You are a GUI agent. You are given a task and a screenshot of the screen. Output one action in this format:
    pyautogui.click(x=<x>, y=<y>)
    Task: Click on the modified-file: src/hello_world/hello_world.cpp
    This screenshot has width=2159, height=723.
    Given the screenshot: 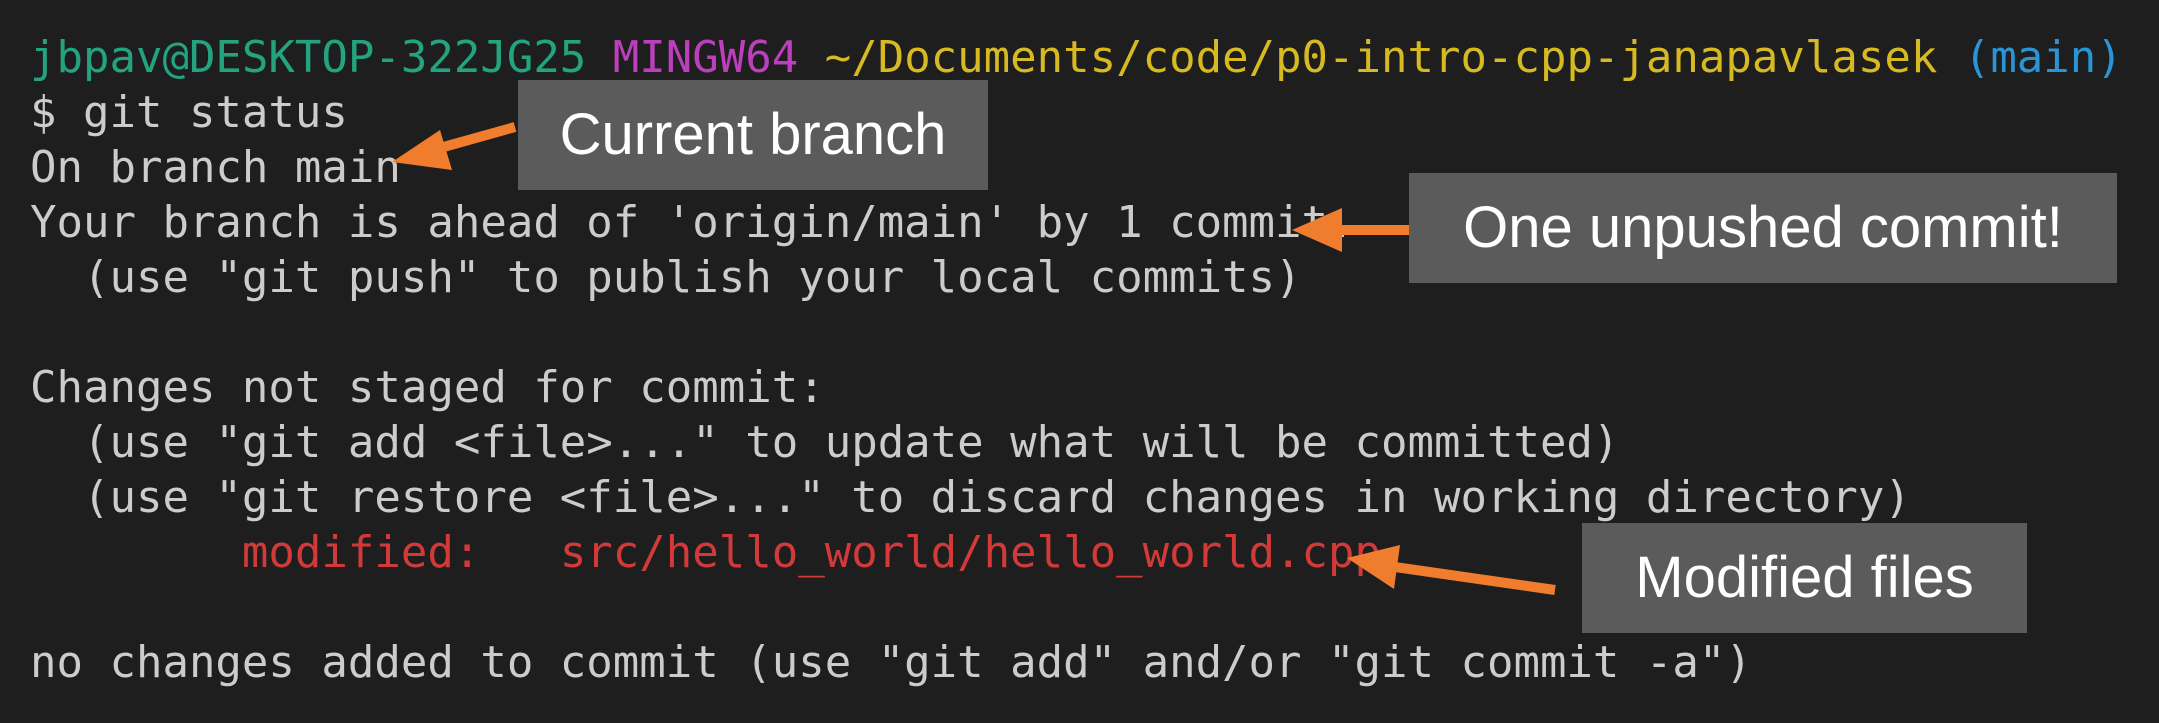 What is the action you would take?
    pyautogui.click(x=970, y=552)
    